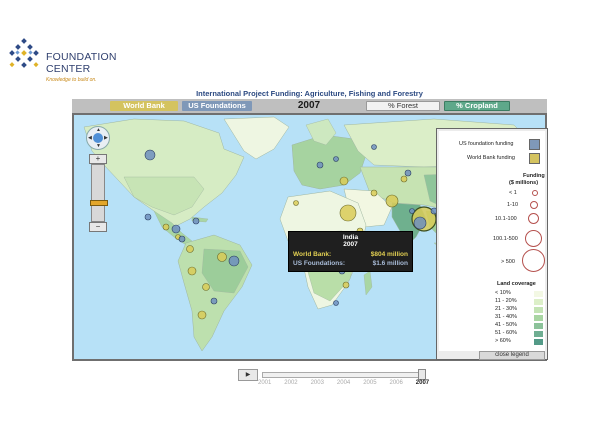  Describe the element at coordinates (202, 315) in the screenshot. I see `wb-bubble-argentina` at that location.